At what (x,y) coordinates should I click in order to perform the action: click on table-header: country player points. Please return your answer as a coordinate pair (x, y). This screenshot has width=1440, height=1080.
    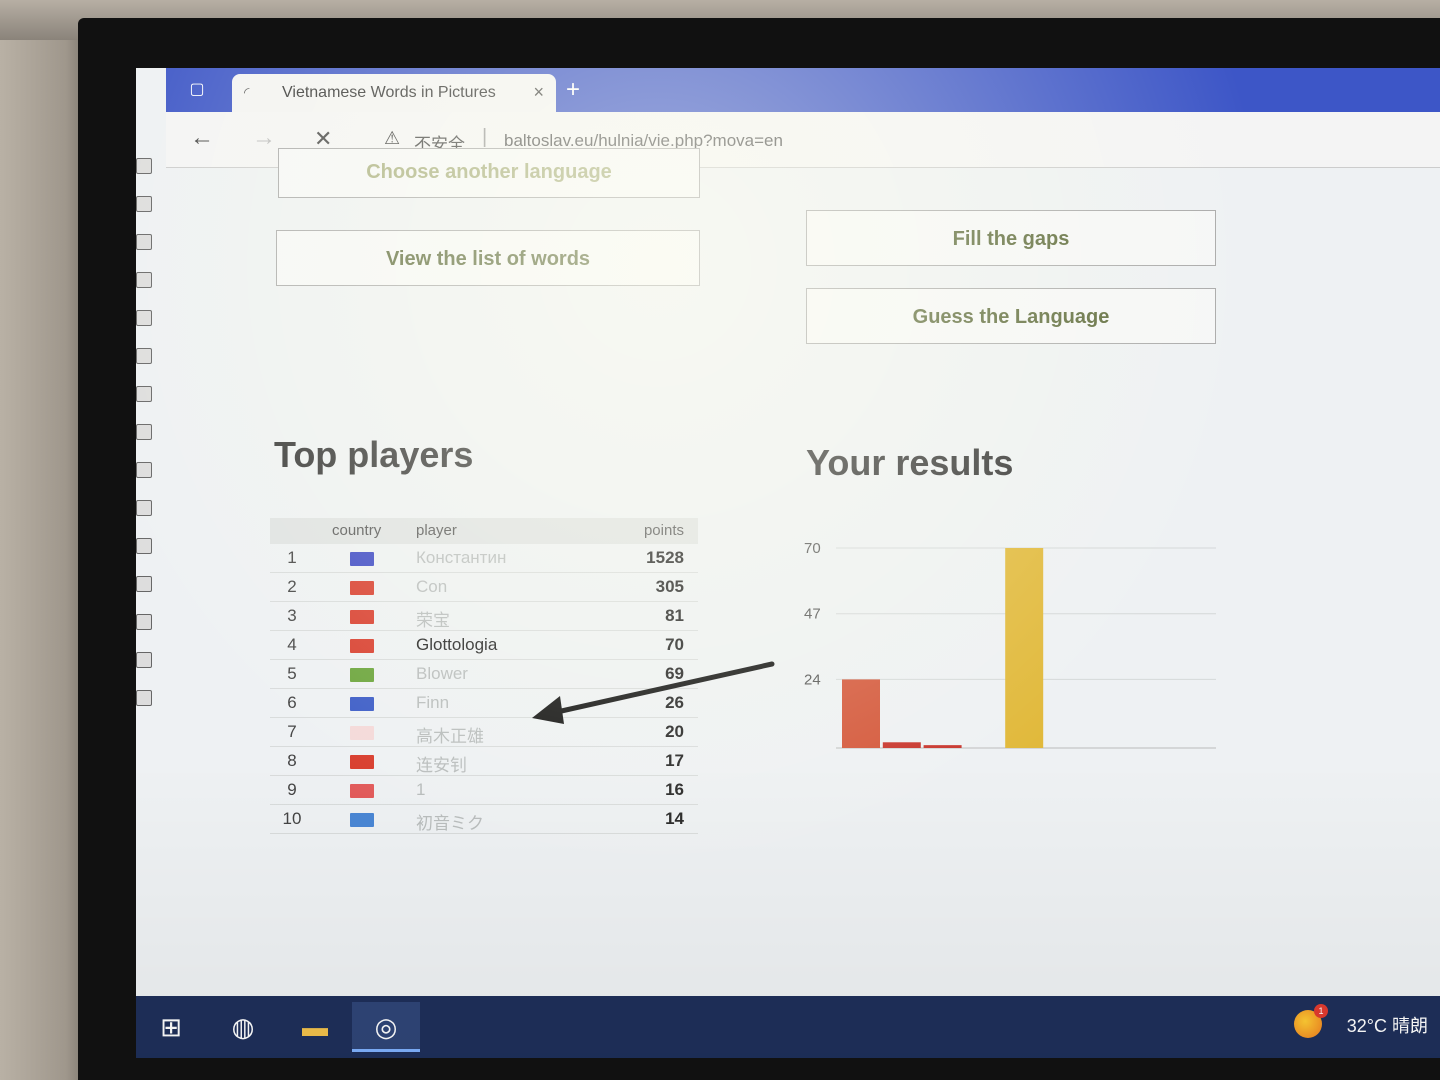
    Looking at the image, I should click on (484, 531).